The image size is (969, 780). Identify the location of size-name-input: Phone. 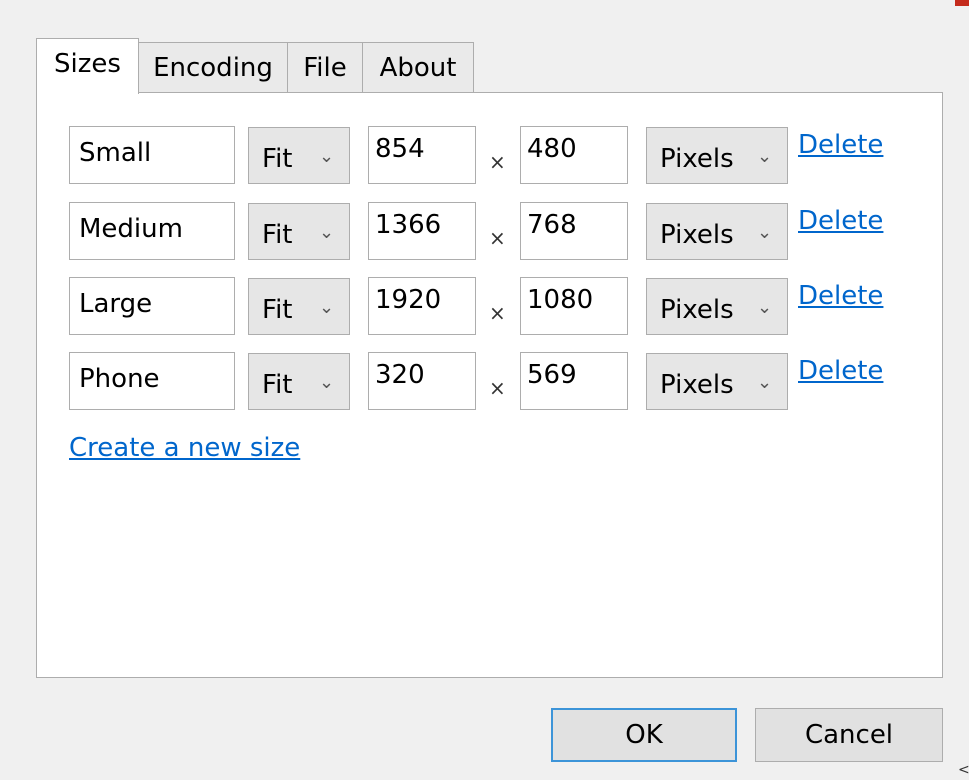
(152, 381).